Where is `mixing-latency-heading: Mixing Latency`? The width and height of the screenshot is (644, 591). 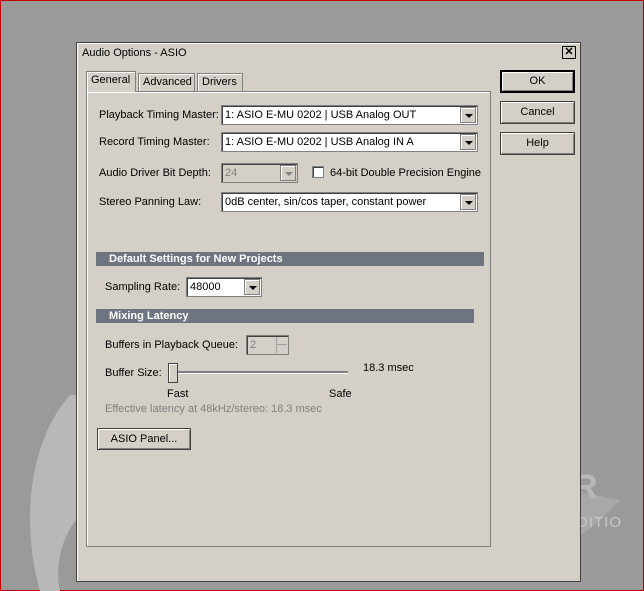 mixing-latency-heading: Mixing Latency is located at coordinates (285, 316).